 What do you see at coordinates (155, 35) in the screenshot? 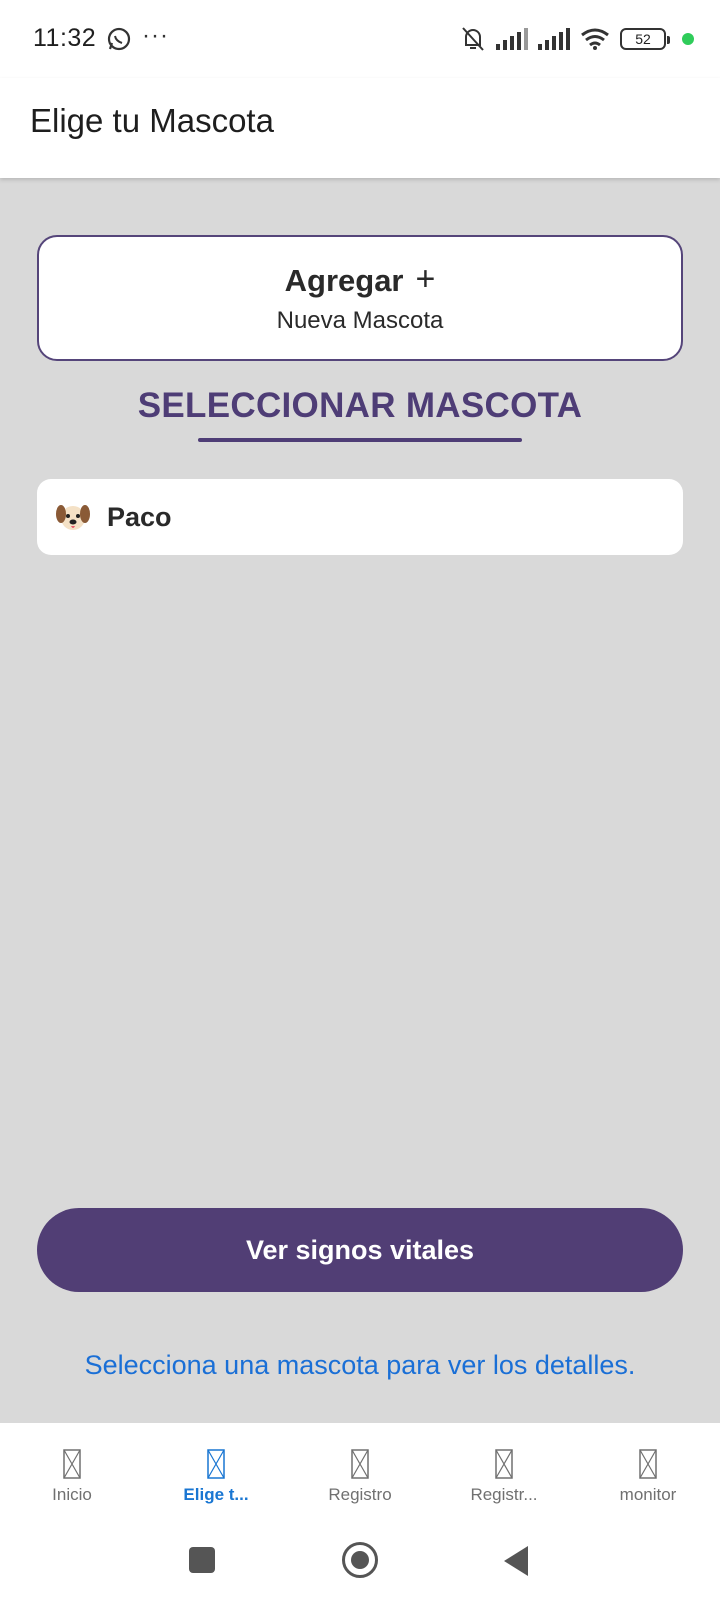
I see `more-icon: ···` at bounding box center [155, 35].